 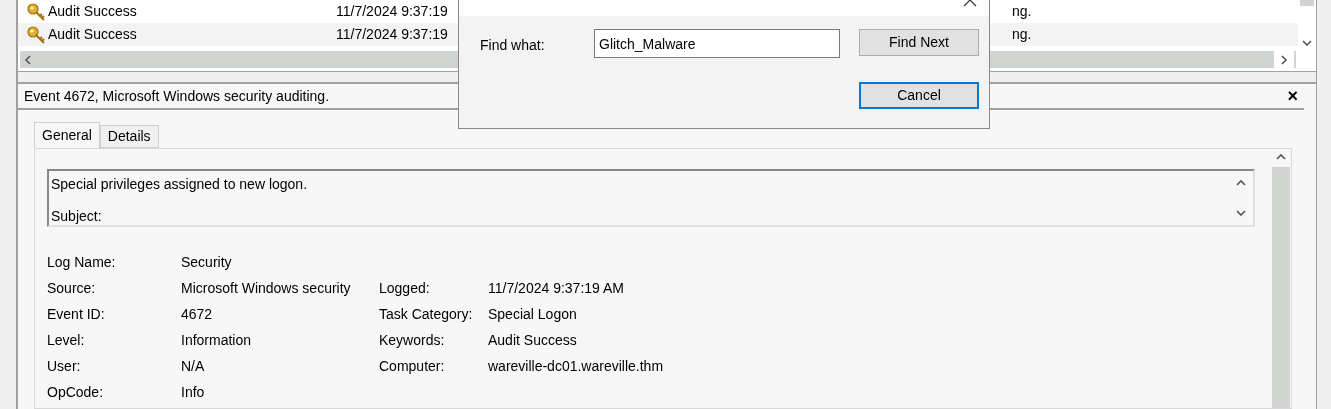 I want to click on field-label: OpCode:, so click(x=76, y=392).